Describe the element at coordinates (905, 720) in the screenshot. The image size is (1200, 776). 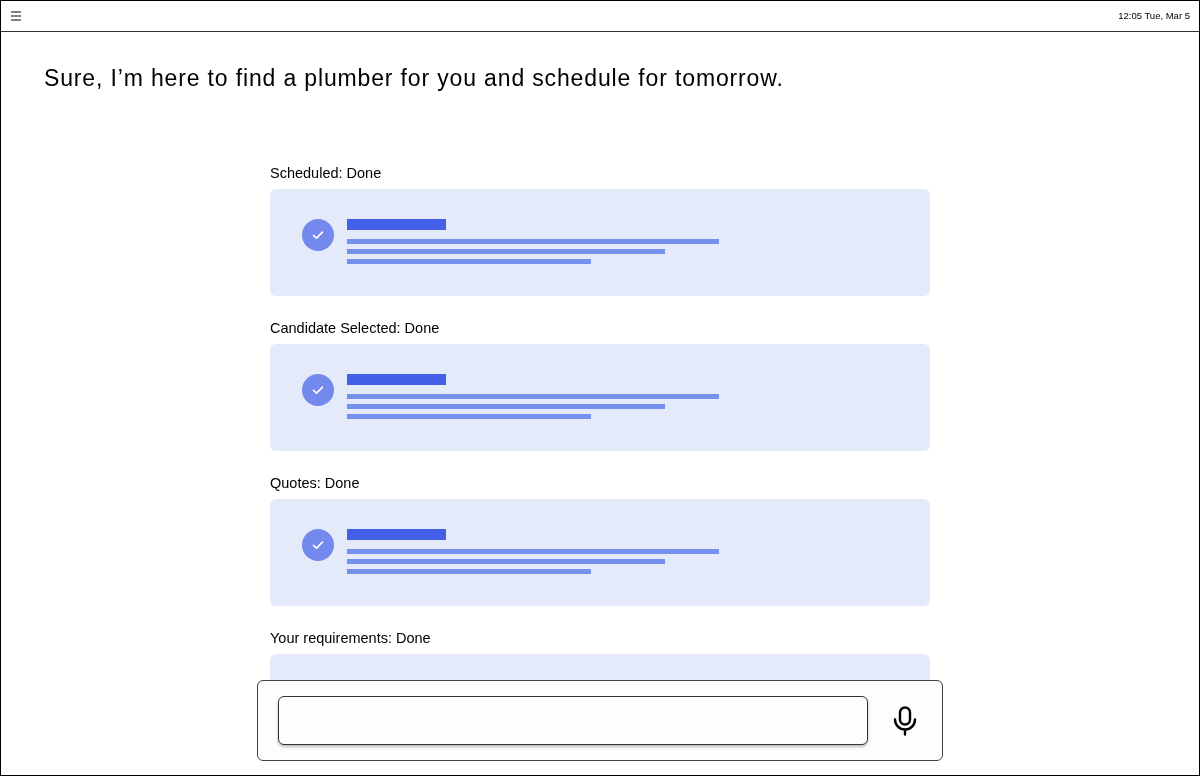
I see `microphone-icon` at that location.